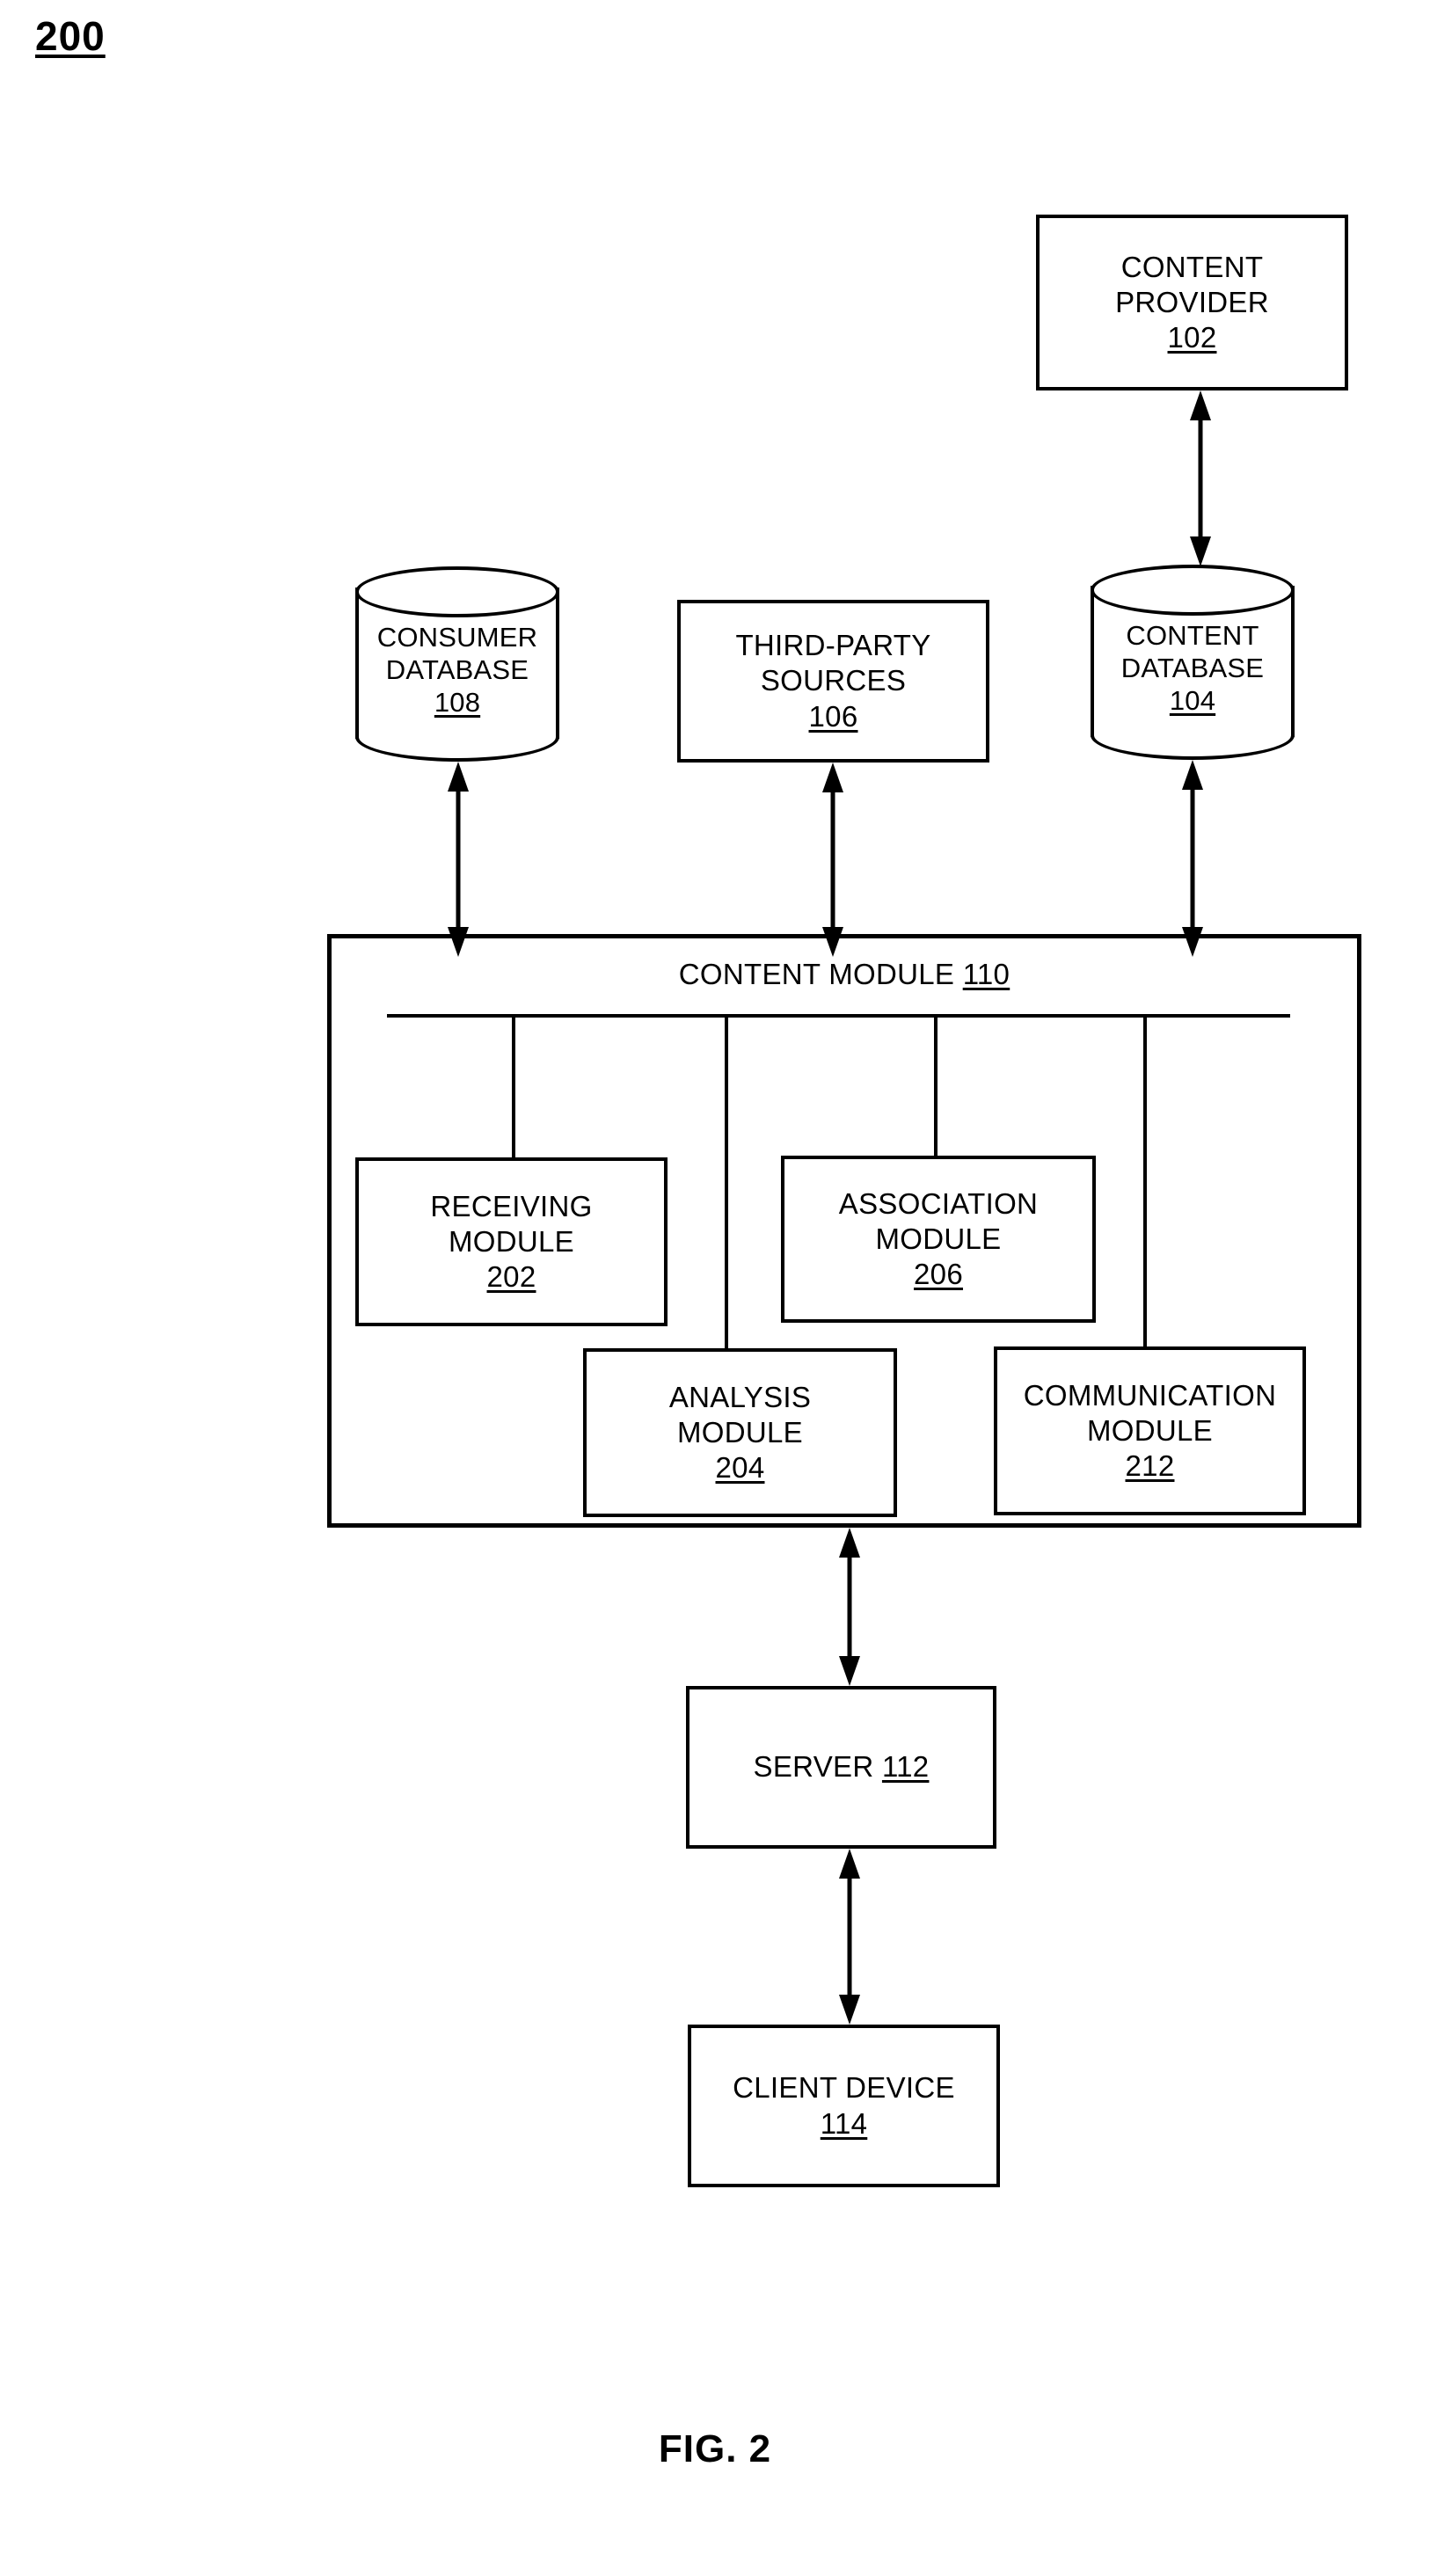 This screenshot has width=1430, height=2576. I want to click on content-database-ref: 104, so click(1192, 701).